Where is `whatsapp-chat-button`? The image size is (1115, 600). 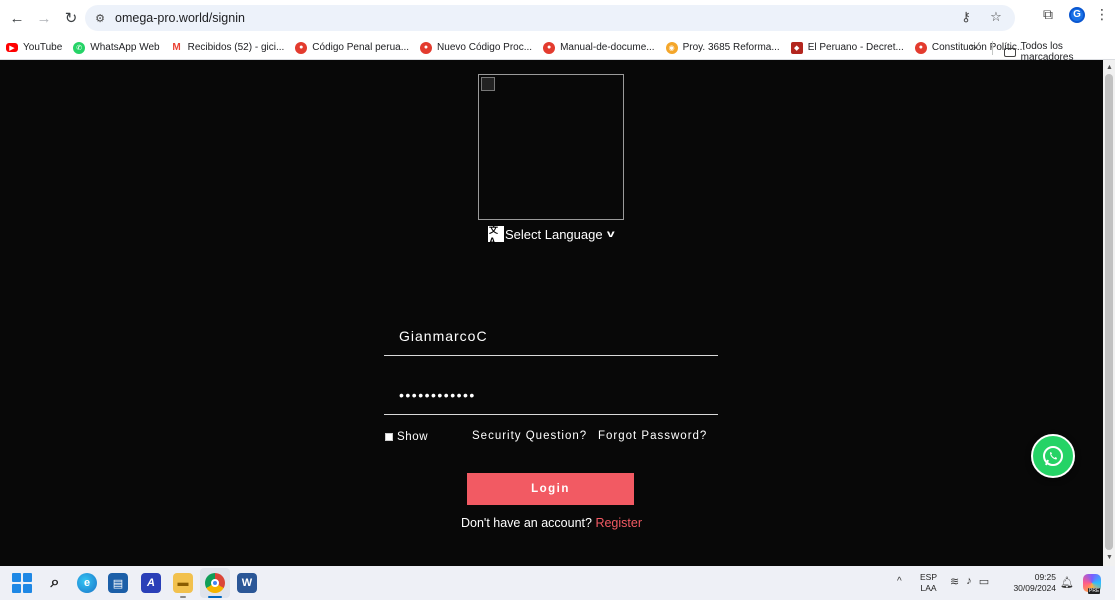
whatsapp-chat-button is located at coordinates (1053, 456).